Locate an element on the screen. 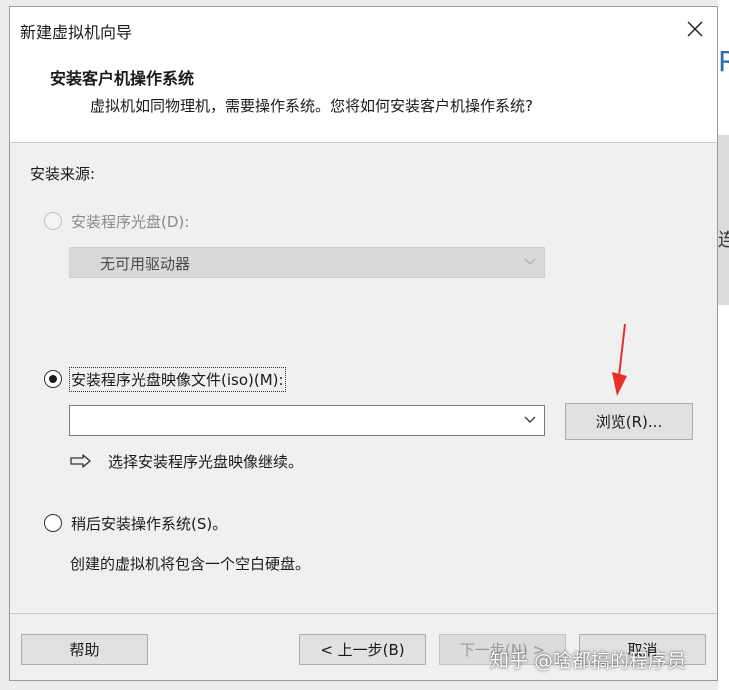 The height and width of the screenshot is (690, 729). close-icon is located at coordinates (695, 29).